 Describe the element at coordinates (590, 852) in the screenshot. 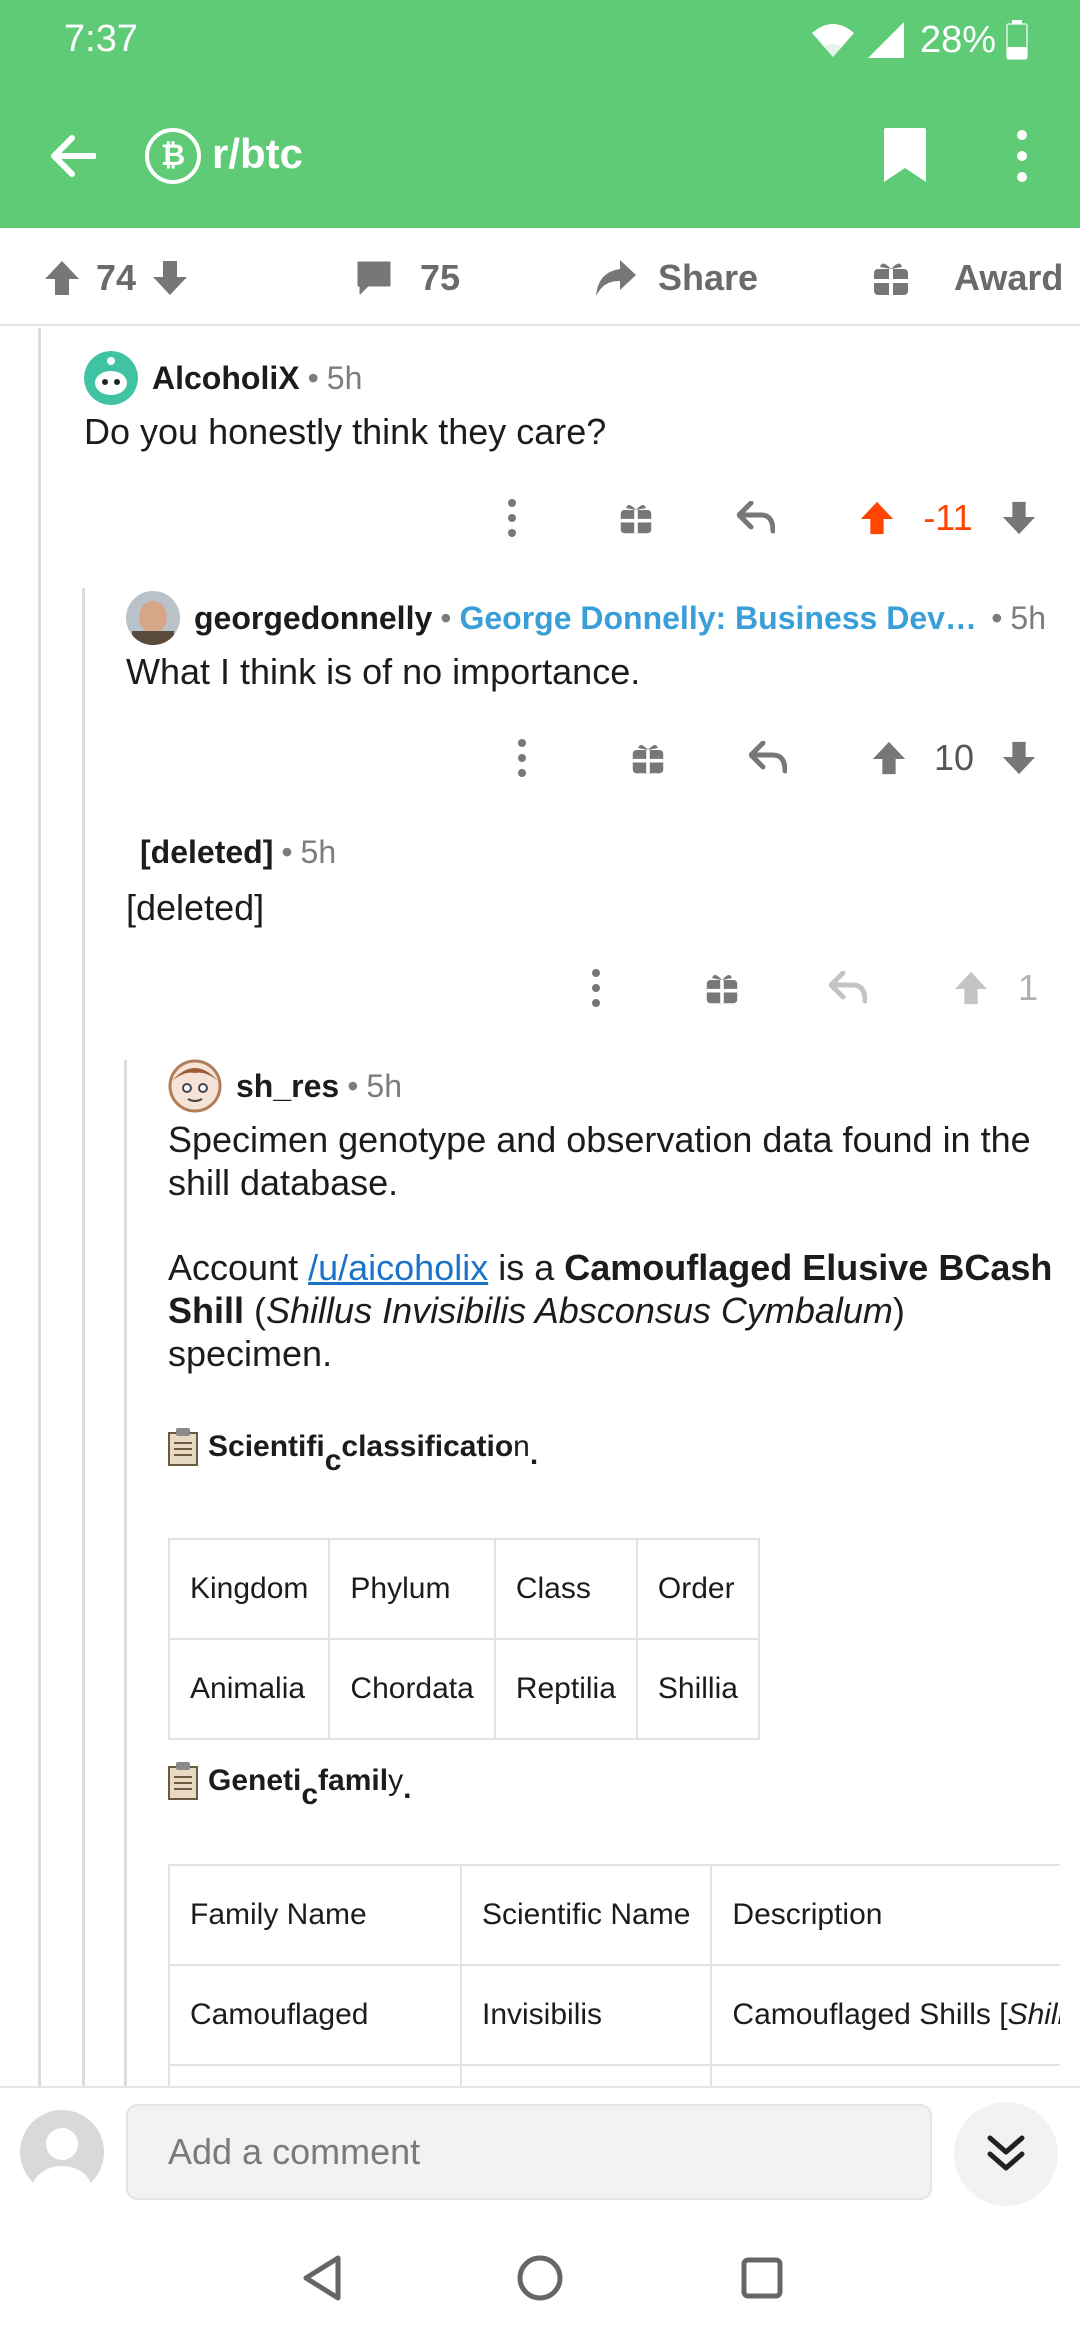

I see `comment: [deleted] • 5h` at that location.